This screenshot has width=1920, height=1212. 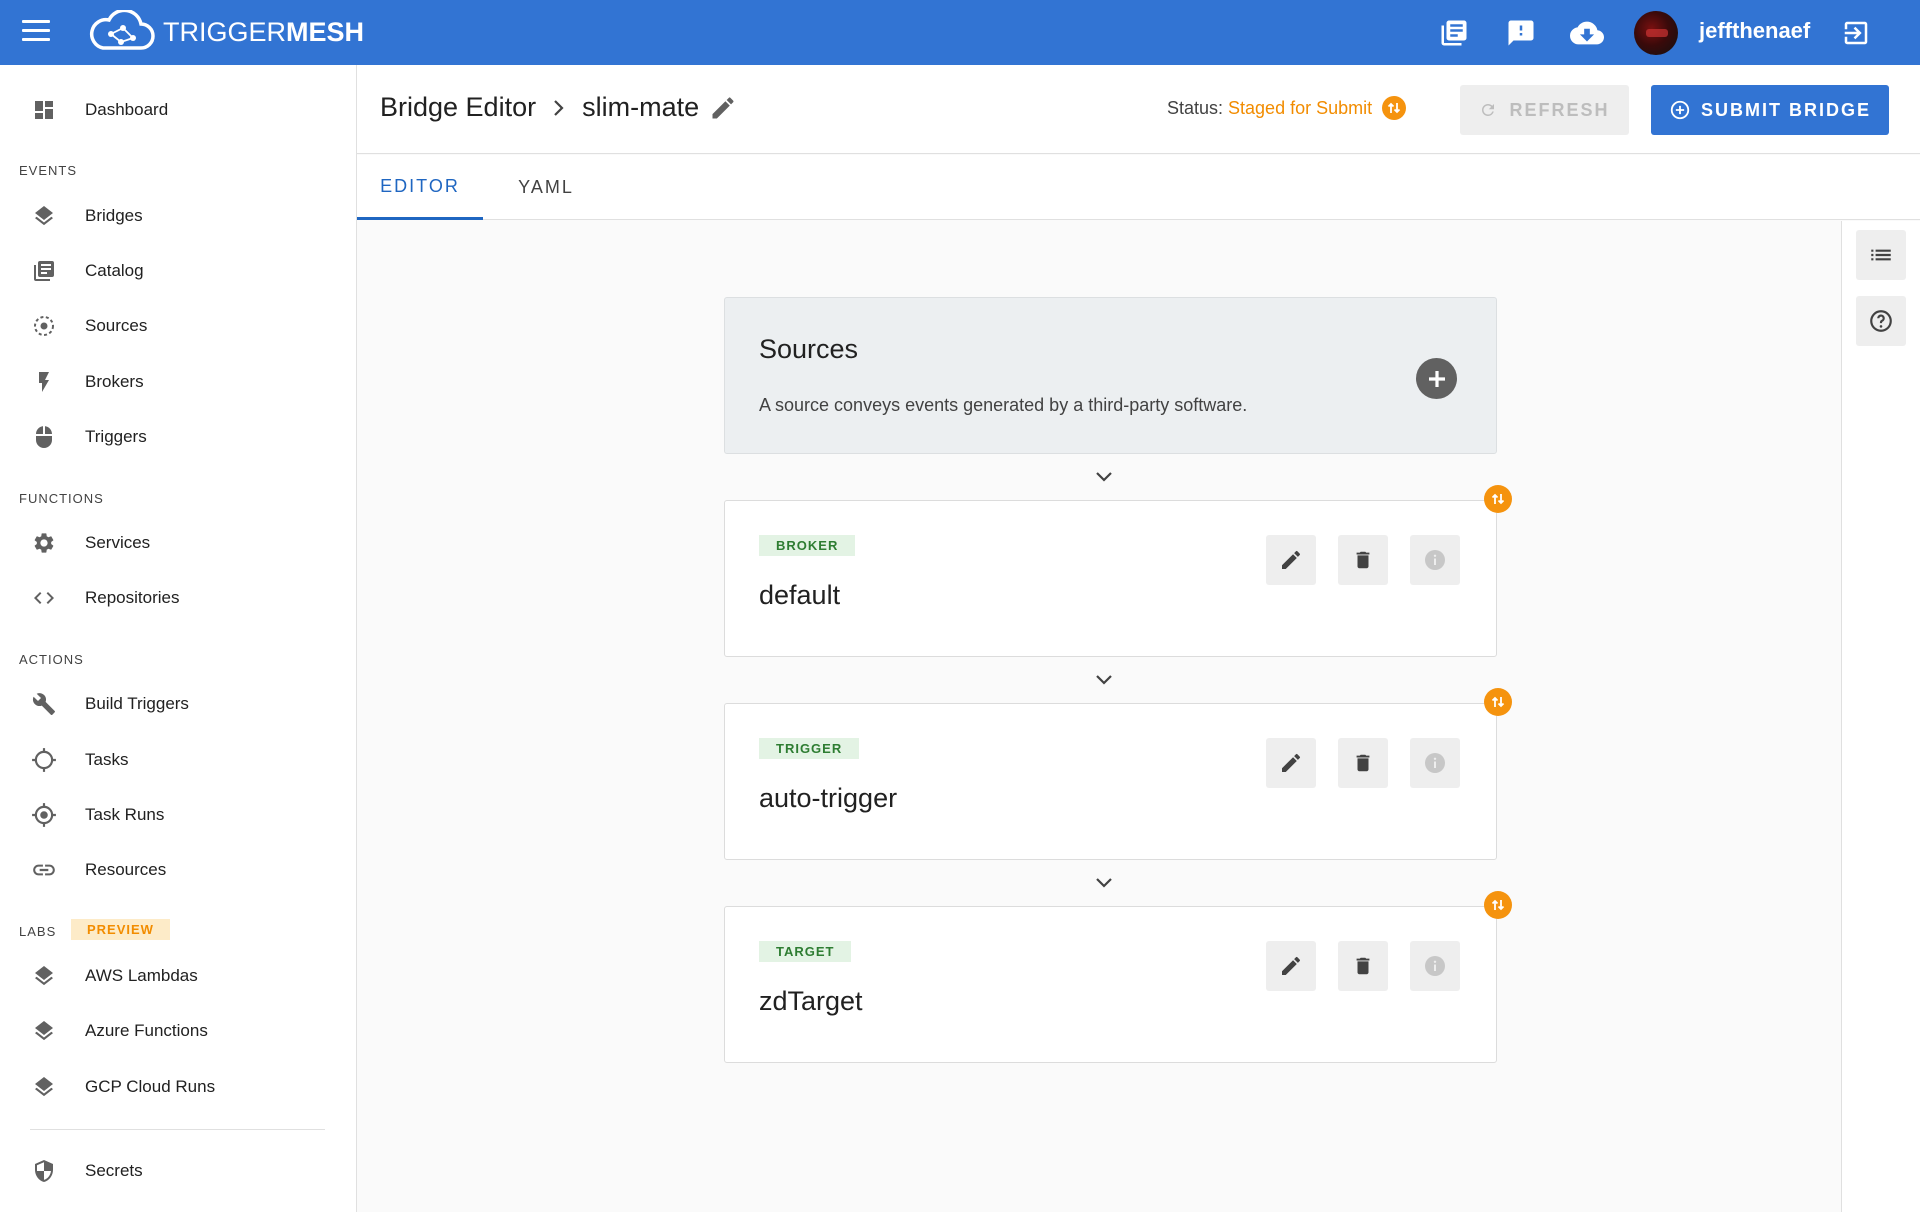 I want to click on section-label-events: EVENTS, so click(x=48, y=170).